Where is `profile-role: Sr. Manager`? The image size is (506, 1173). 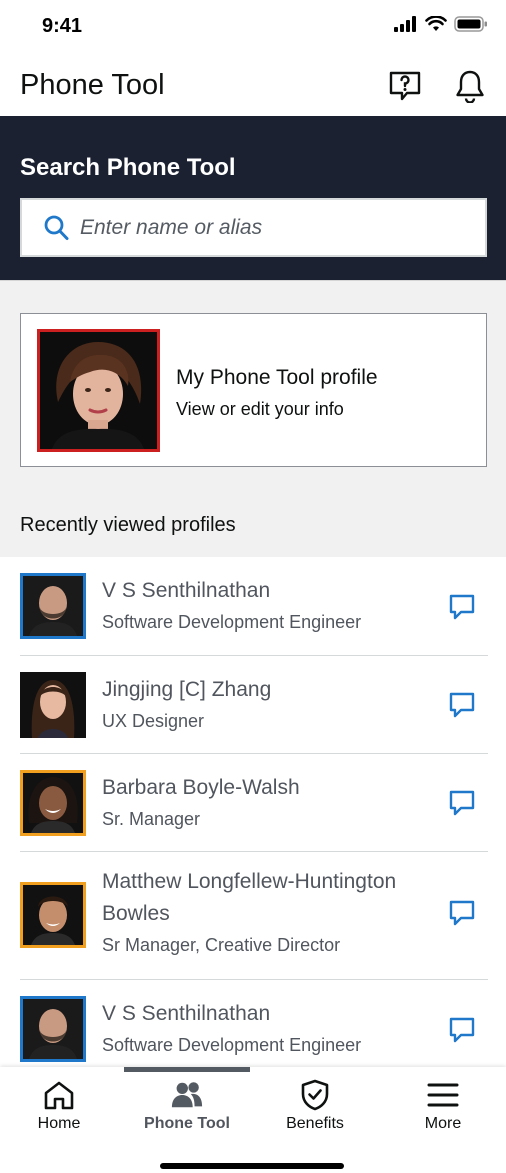
profile-role: Sr. Manager is located at coordinates (151, 819).